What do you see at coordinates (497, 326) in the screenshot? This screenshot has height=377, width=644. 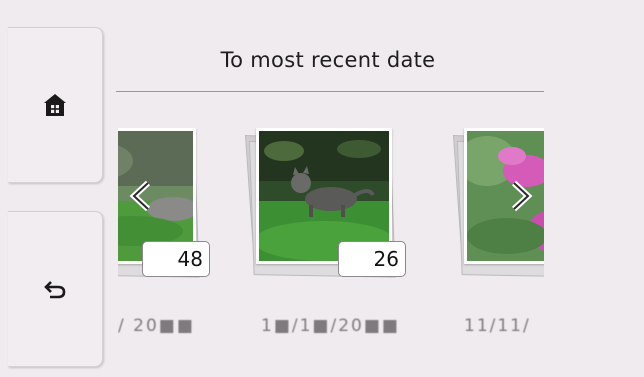 I see `photo-date: 11/11/` at bounding box center [497, 326].